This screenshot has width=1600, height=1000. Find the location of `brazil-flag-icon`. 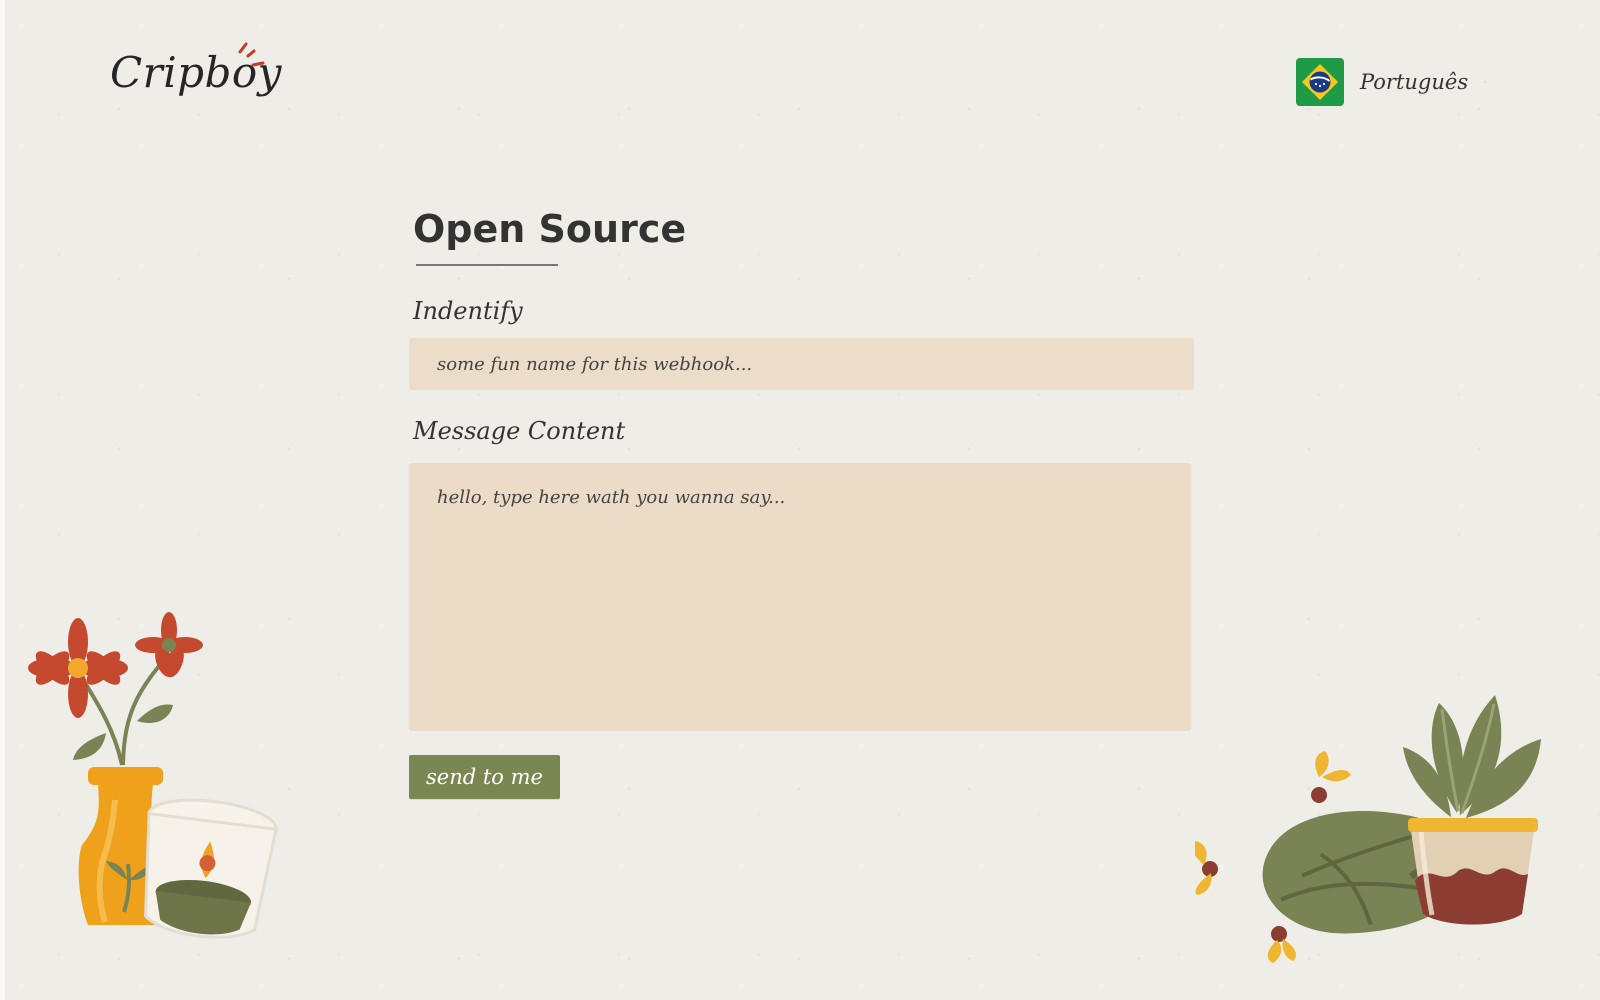

brazil-flag-icon is located at coordinates (1320, 82).